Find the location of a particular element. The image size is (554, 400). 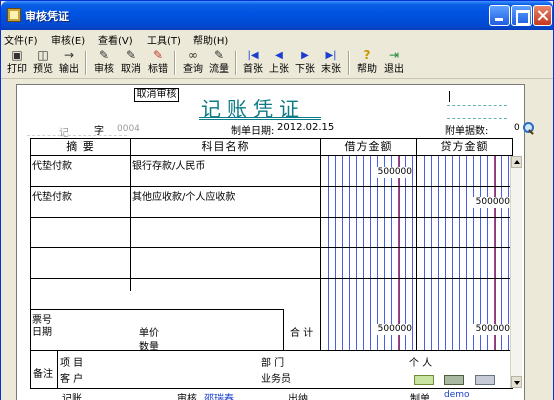

first-page-button: |◀ 首张 is located at coordinates (253, 63).